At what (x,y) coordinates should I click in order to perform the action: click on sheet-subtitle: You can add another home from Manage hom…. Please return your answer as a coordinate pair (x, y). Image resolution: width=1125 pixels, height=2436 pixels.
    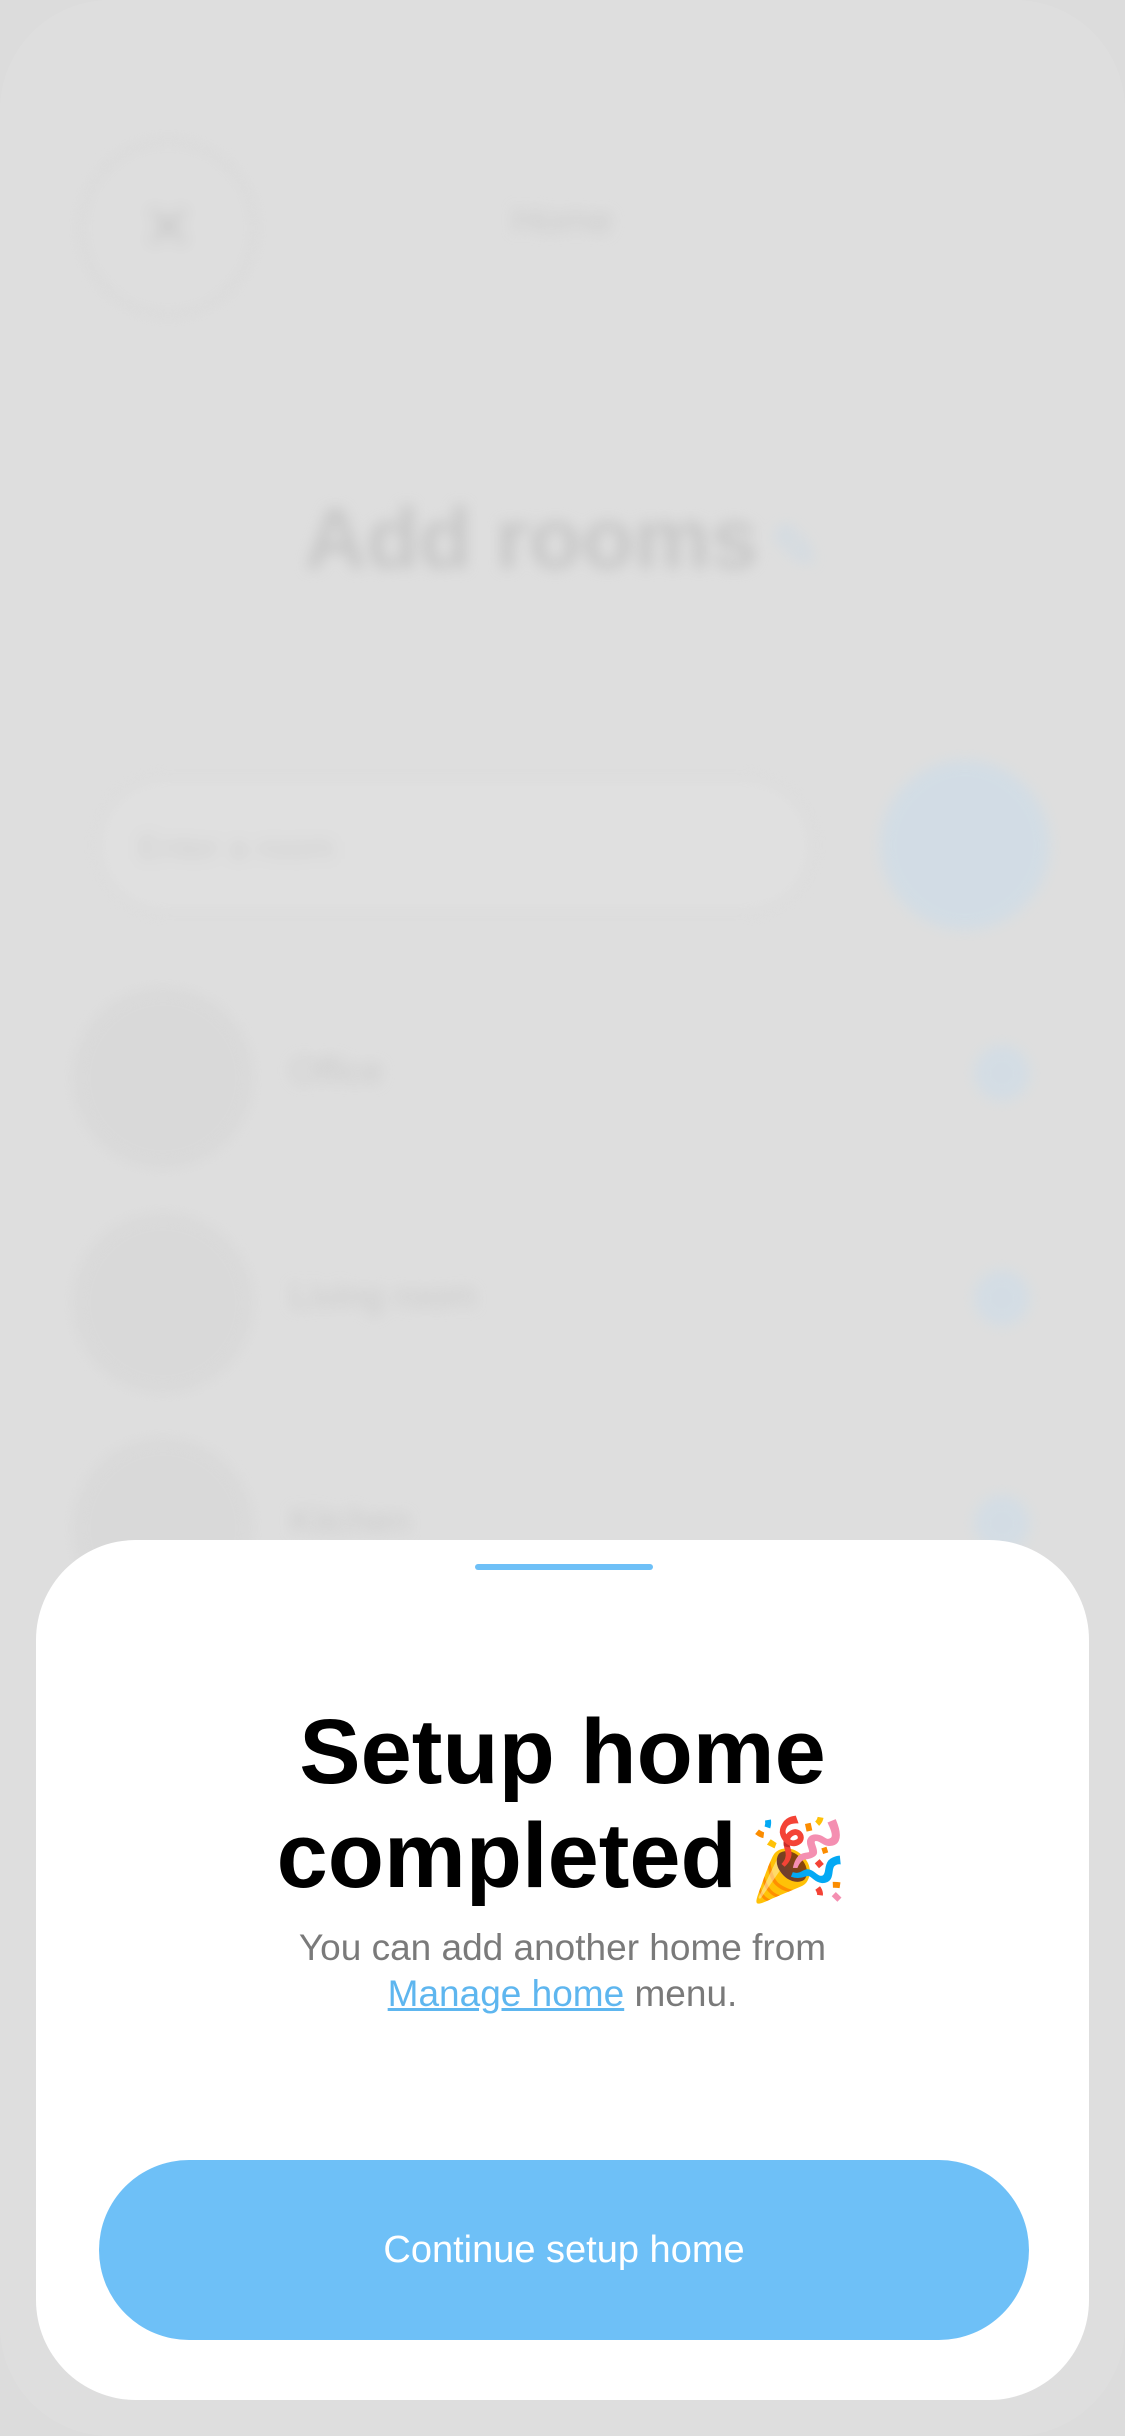
    Looking at the image, I should click on (562, 1971).